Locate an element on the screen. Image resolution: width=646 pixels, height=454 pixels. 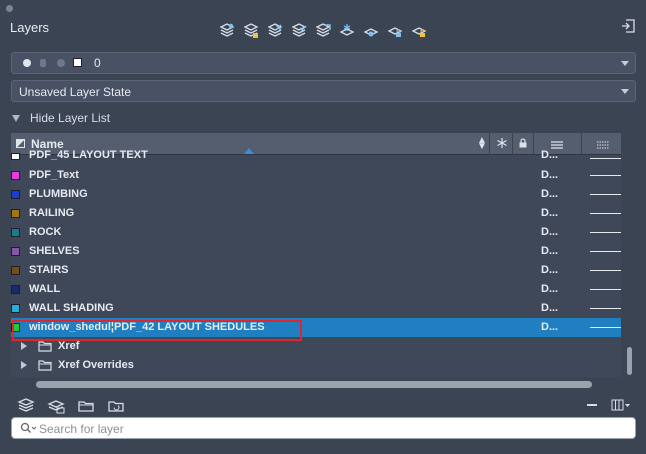
exit-panel-icon is located at coordinates (628, 26).